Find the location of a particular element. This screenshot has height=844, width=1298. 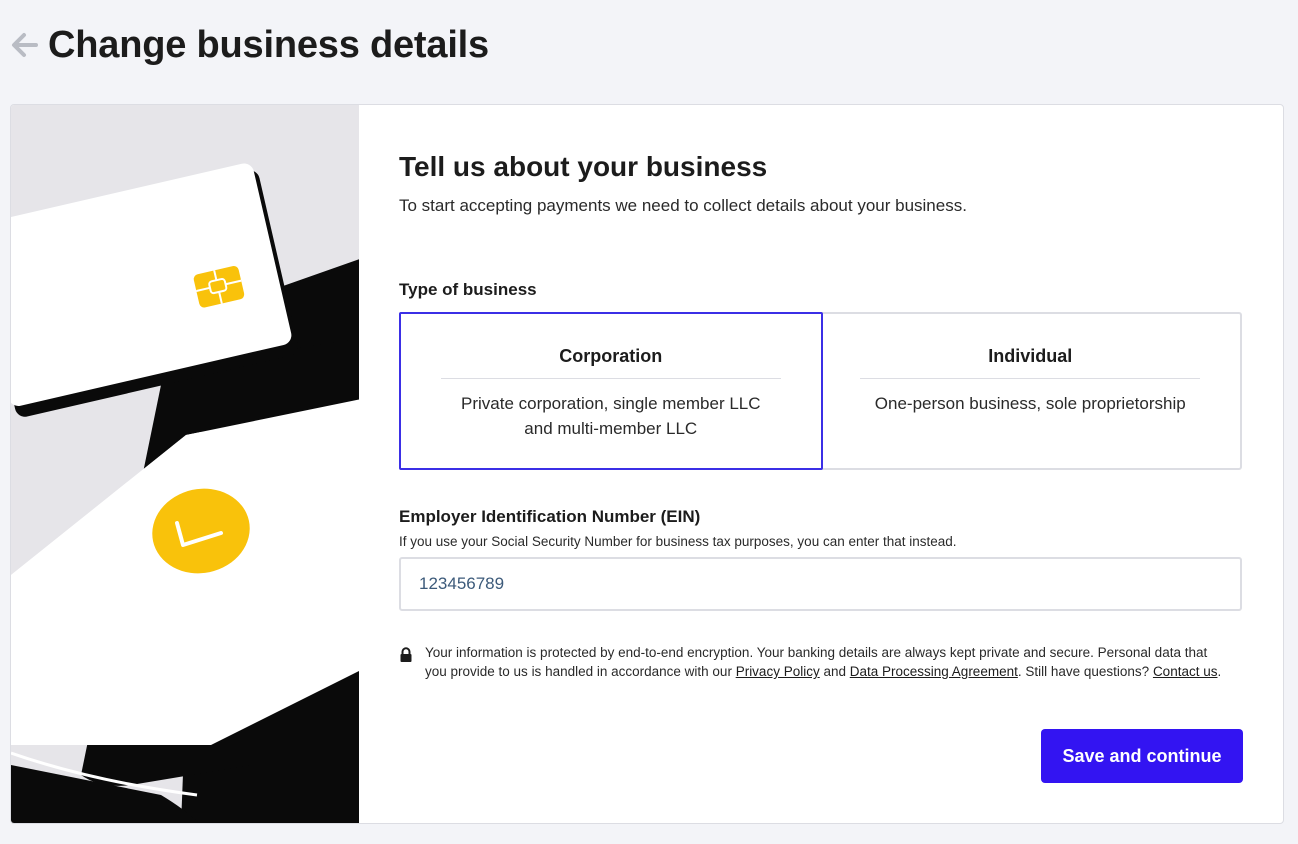

save-and-continue-button: Save and continue is located at coordinates (1142, 756).